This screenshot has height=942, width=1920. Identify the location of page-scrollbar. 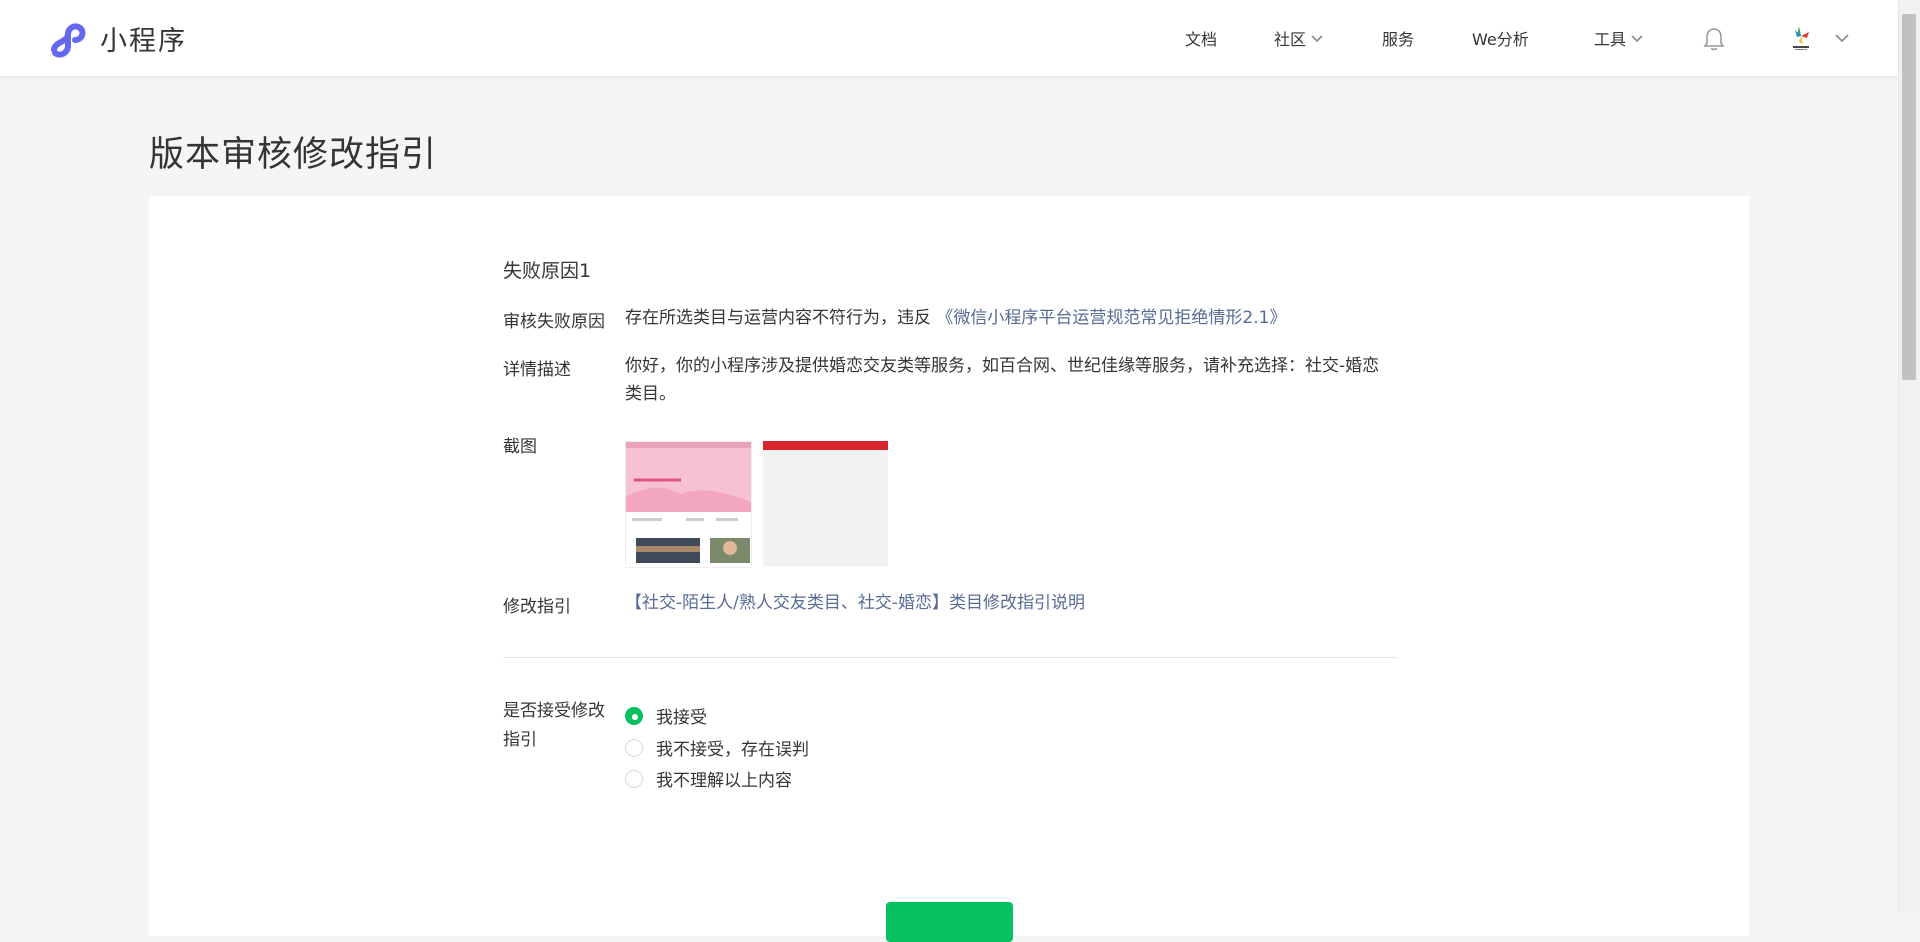
(1909, 456).